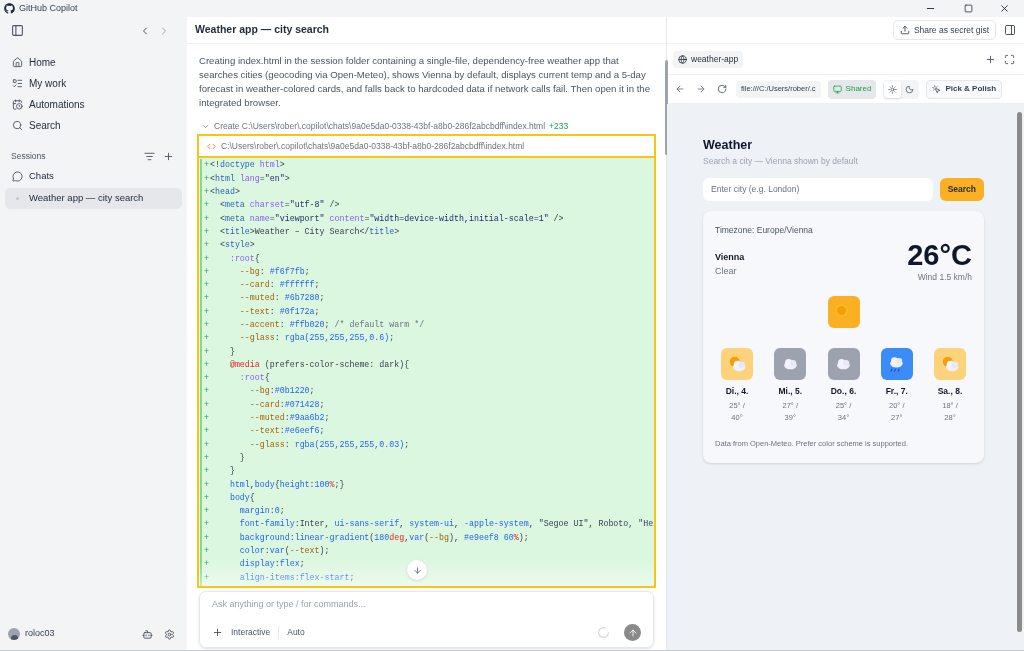 Image resolution: width=1024 pixels, height=651 pixels. What do you see at coordinates (281, 391) in the screenshot?
I see `code-line: --bg:#0b1220;` at bounding box center [281, 391].